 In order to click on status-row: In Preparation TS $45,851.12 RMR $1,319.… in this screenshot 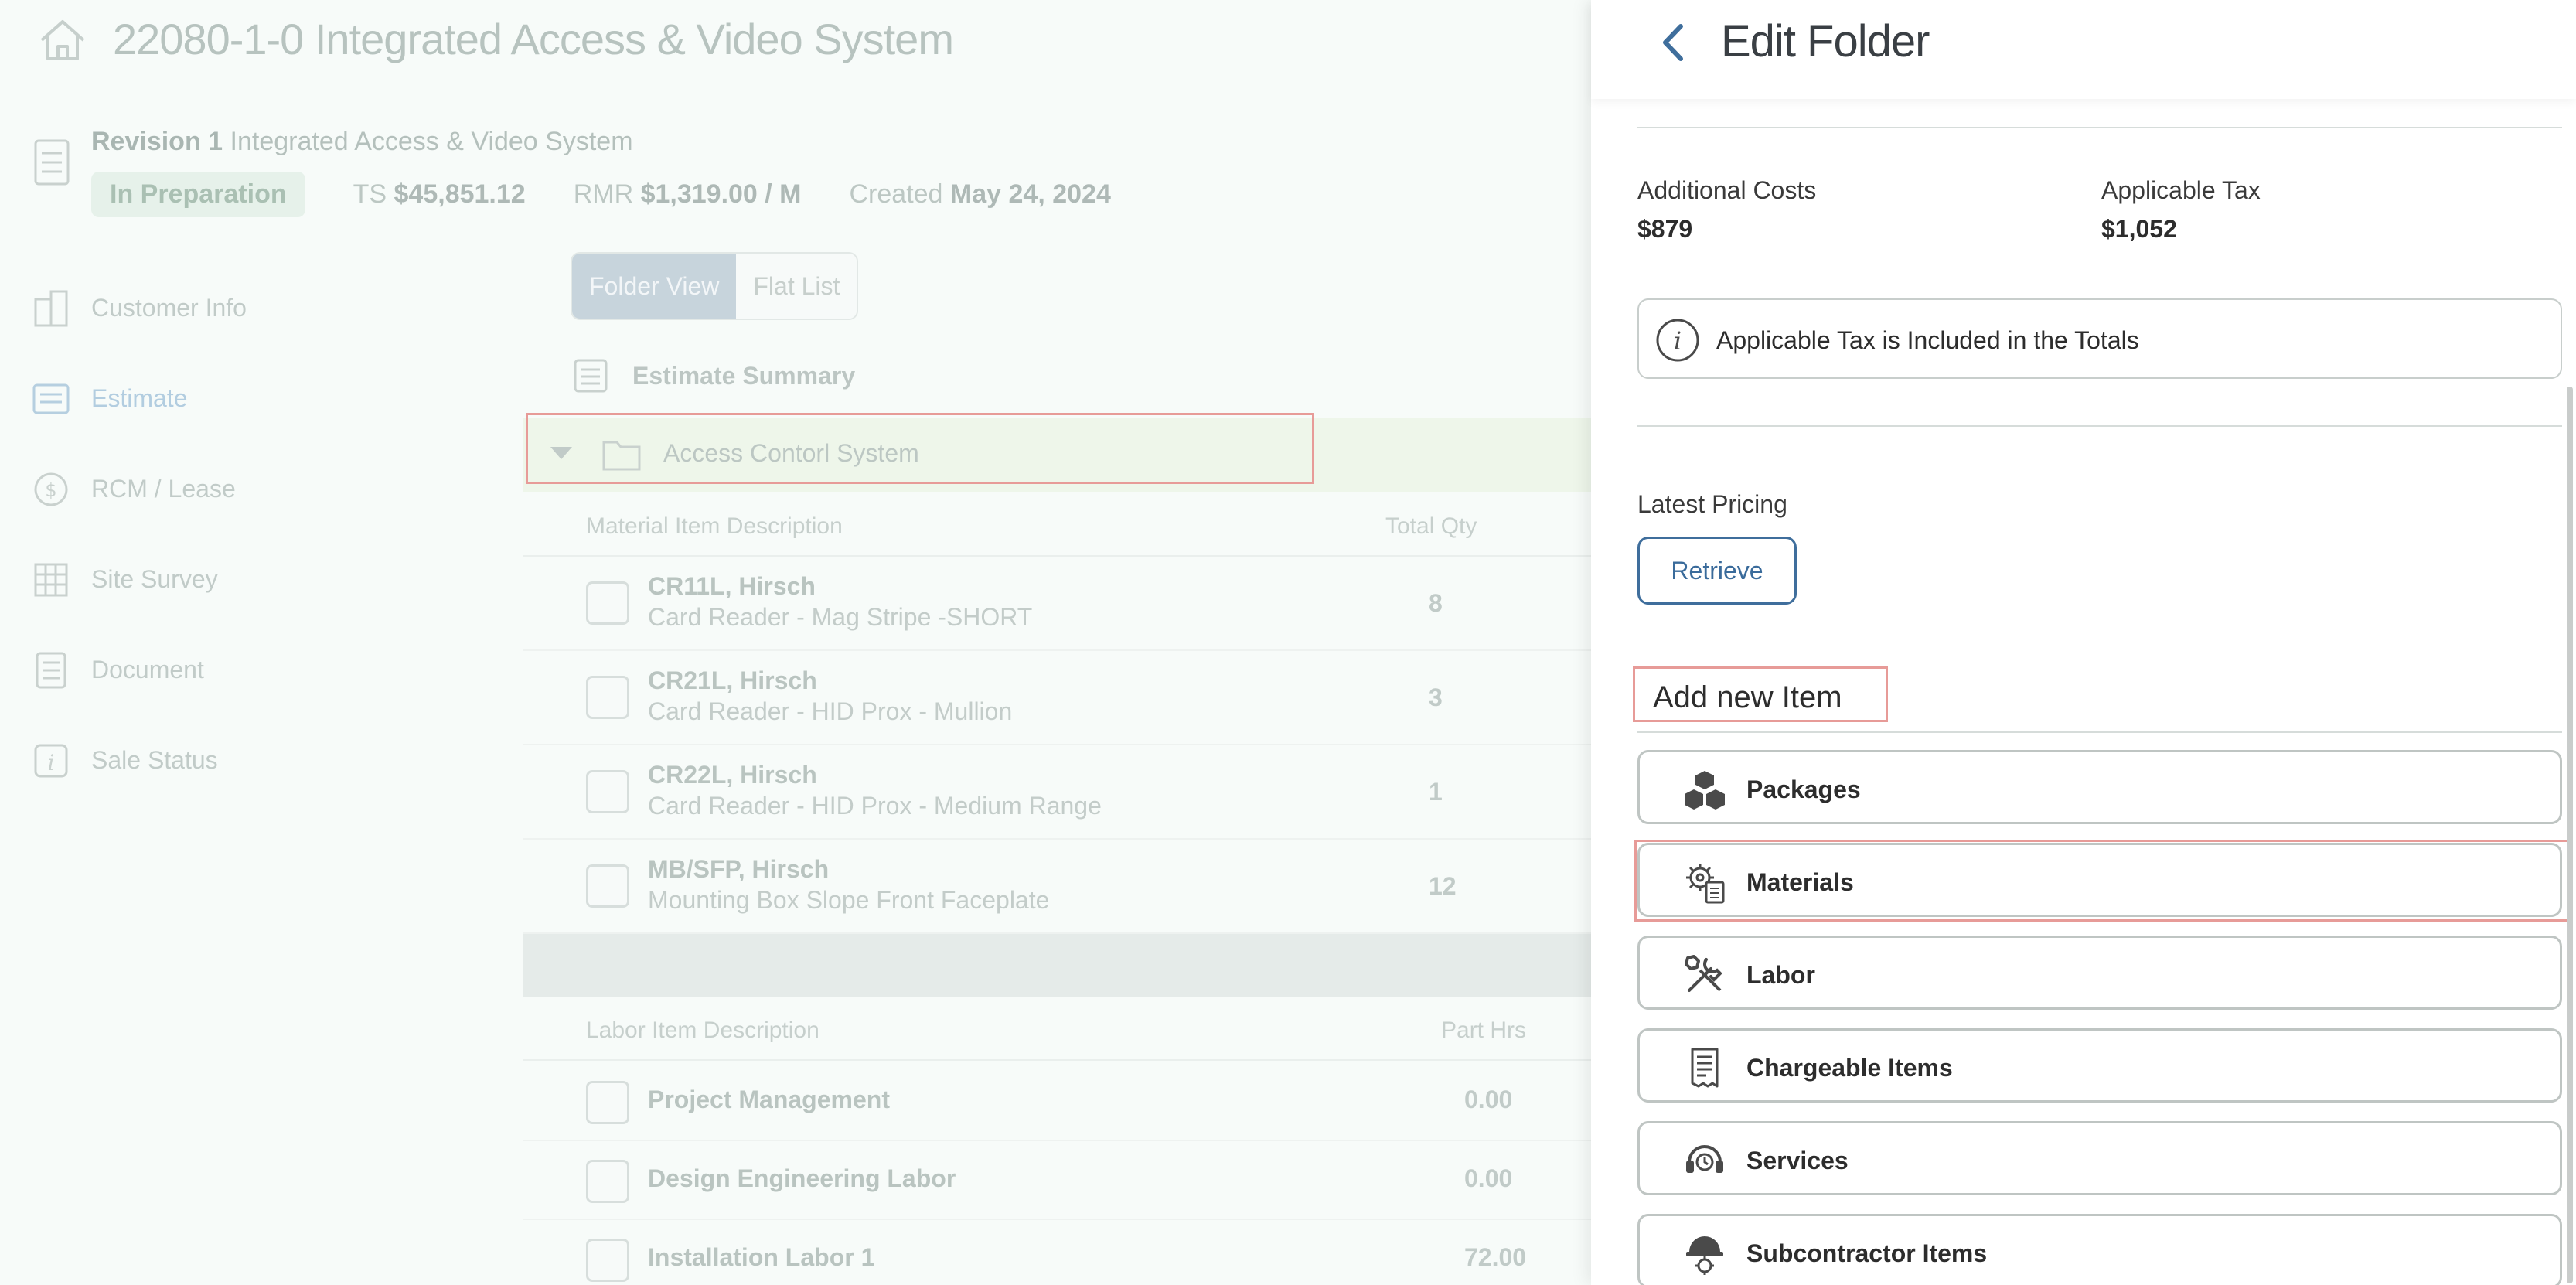, I will do `click(601, 195)`.